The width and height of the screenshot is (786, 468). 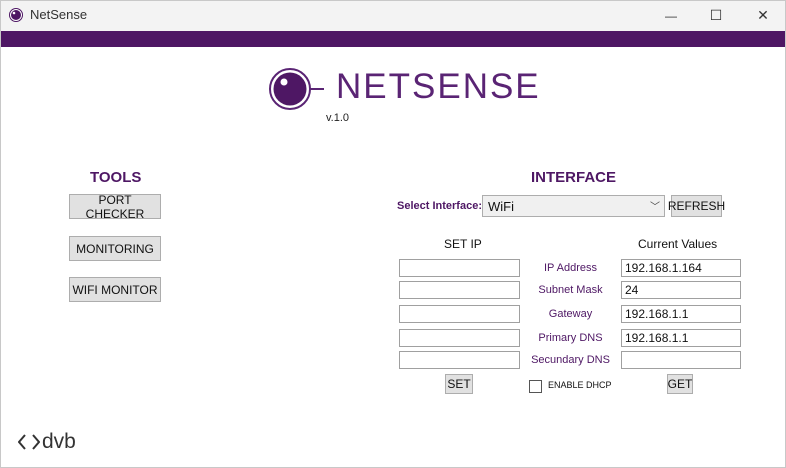 I want to click on set-gateway-input, so click(x=459, y=314).